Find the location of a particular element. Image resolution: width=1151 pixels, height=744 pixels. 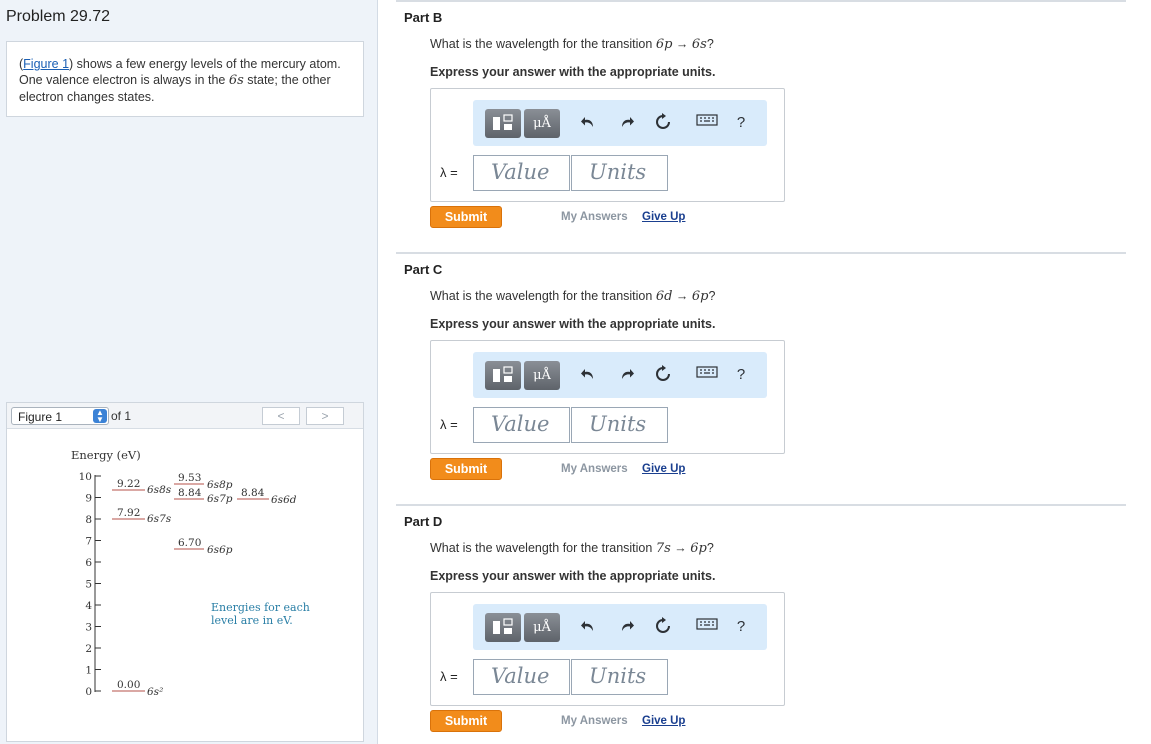

intro-state: 6s is located at coordinates (236, 80).